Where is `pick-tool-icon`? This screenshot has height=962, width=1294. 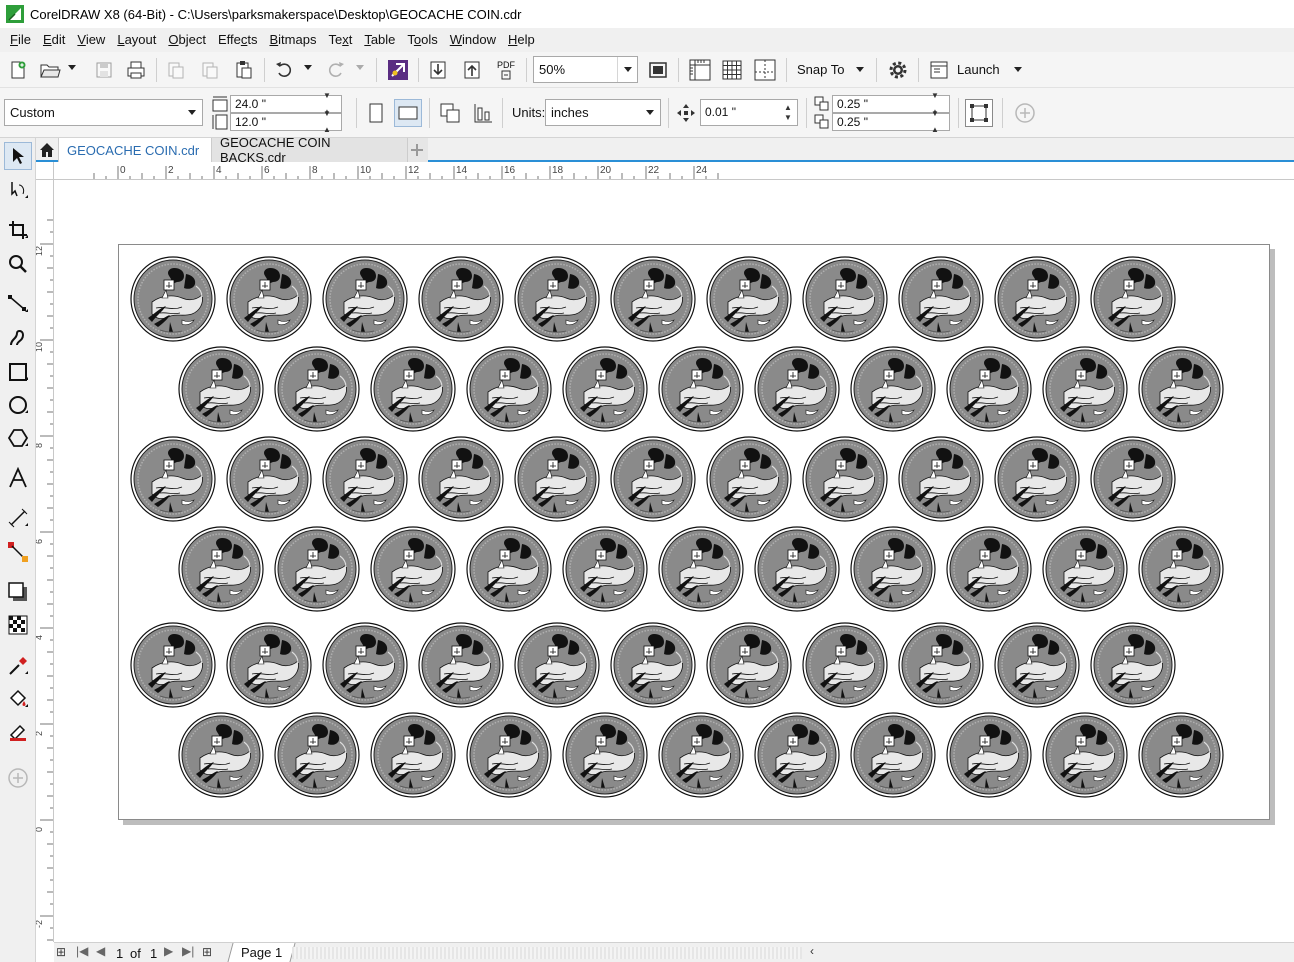 pick-tool-icon is located at coordinates (18, 156).